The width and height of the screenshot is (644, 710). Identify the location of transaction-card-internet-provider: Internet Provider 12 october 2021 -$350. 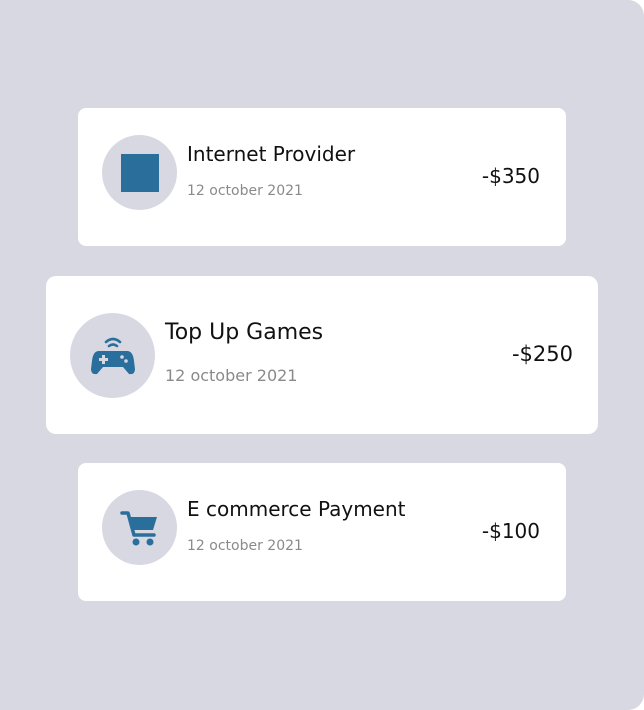
(322, 177).